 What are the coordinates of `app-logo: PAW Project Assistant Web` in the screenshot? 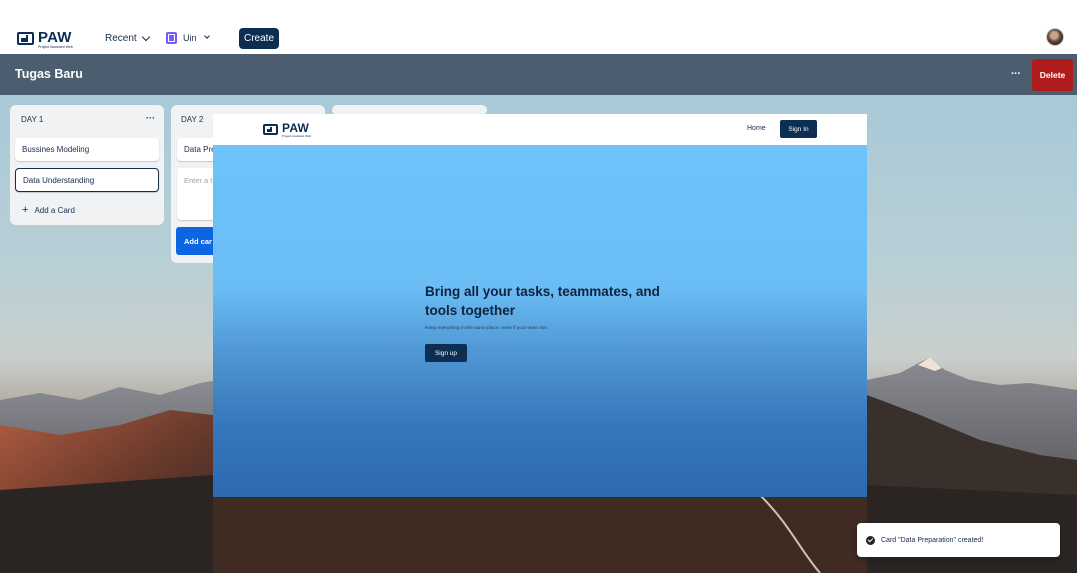 It's located at (45, 40).